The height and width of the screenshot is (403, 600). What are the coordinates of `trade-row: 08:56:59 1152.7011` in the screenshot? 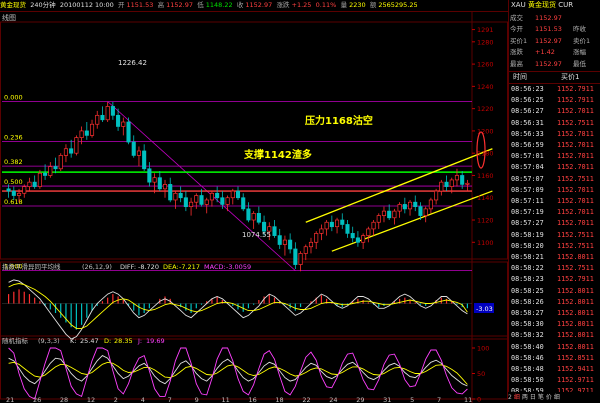 It's located at (554, 145).